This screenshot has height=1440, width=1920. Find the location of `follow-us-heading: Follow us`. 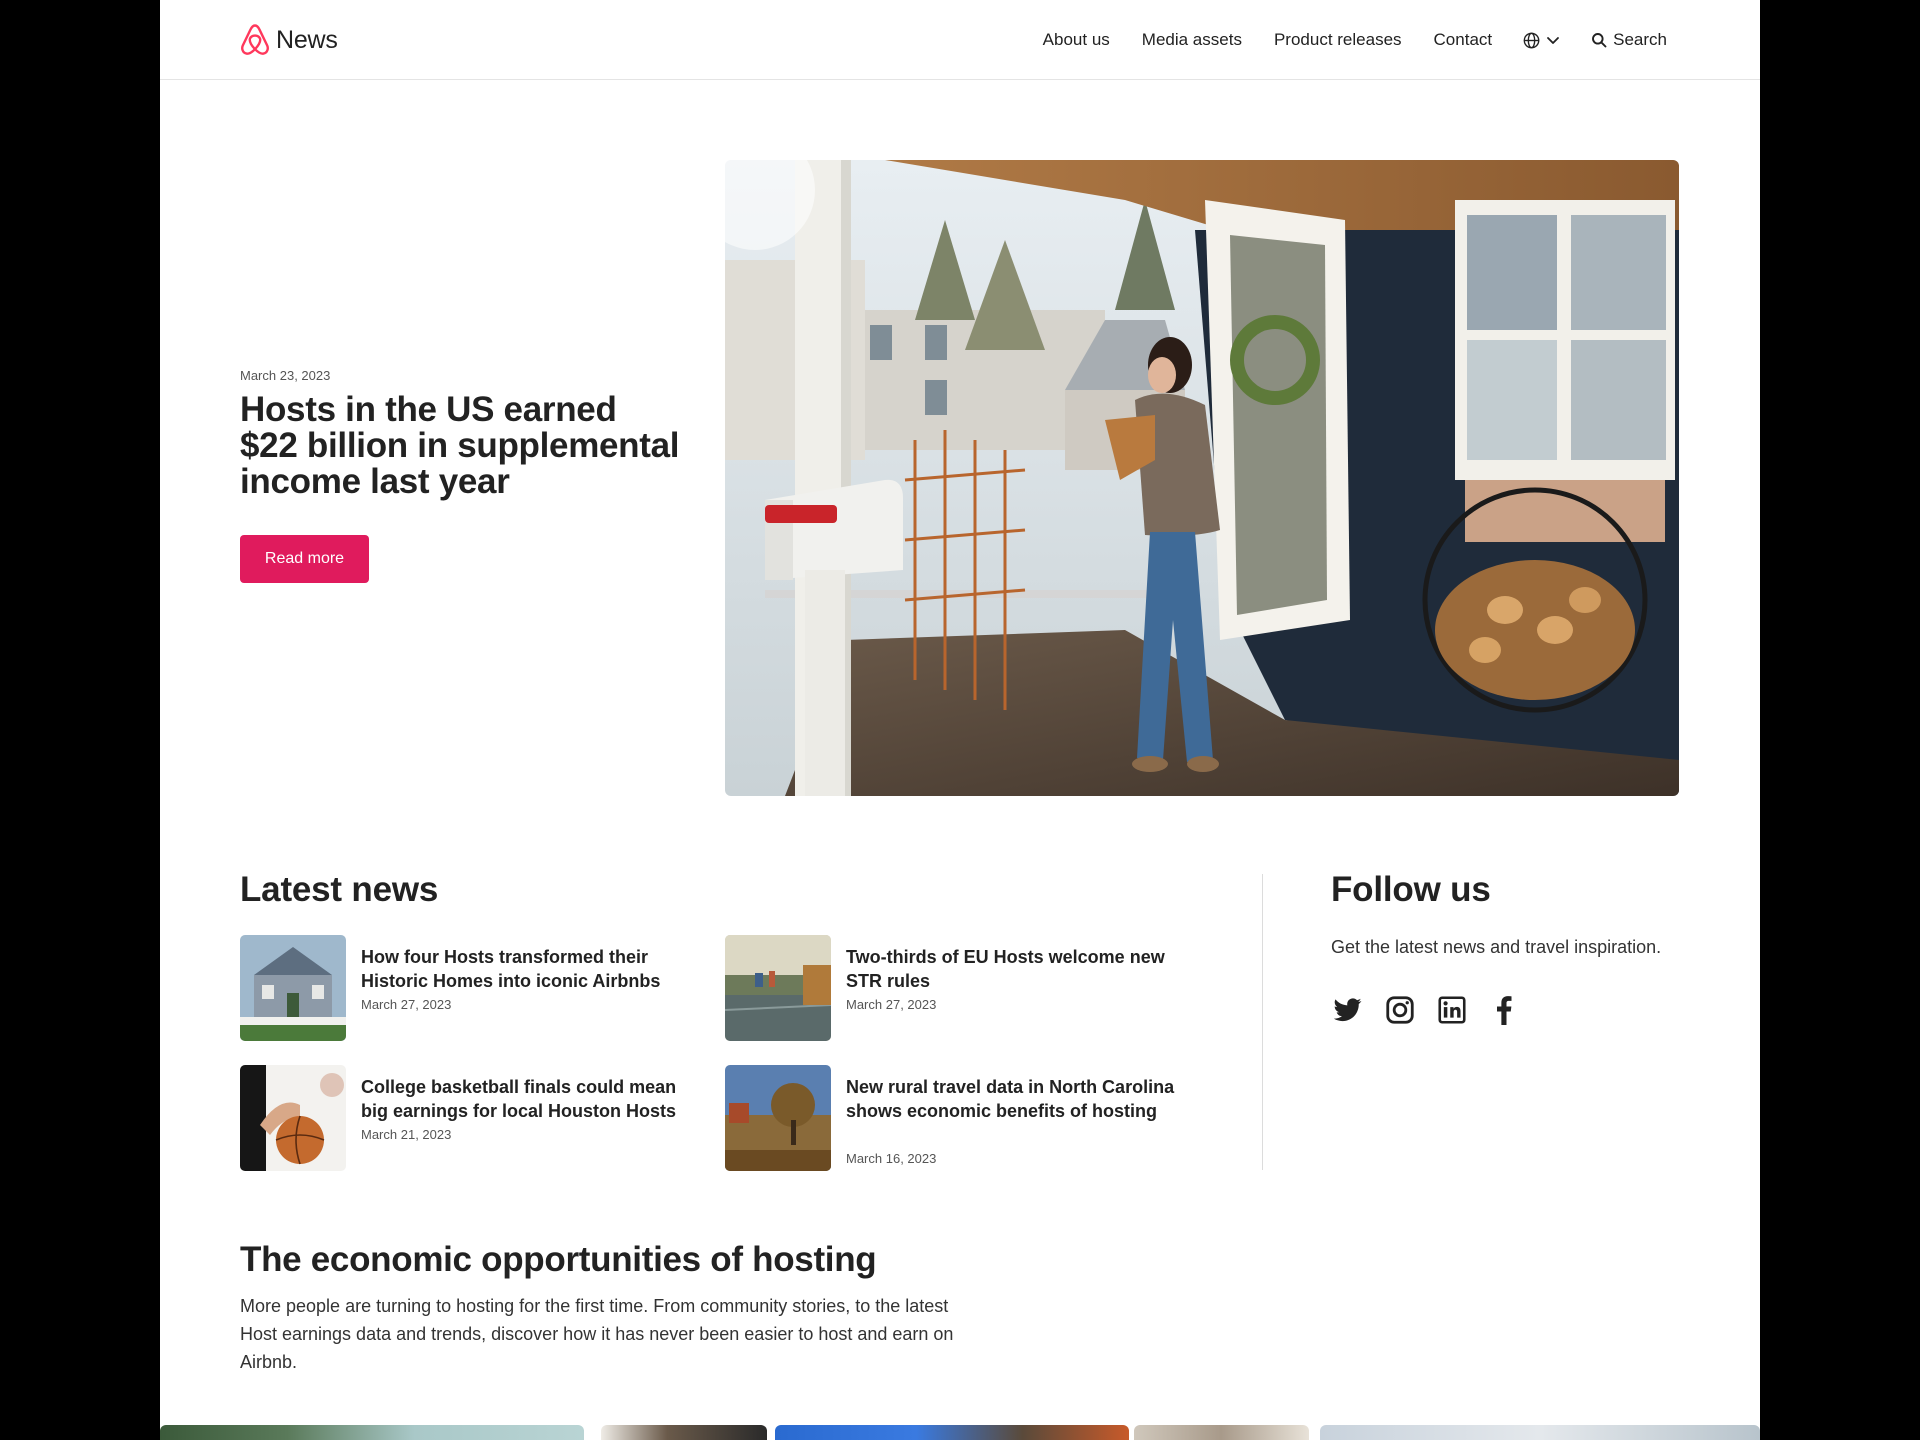

follow-us-heading: Follow us is located at coordinates (1411, 889).